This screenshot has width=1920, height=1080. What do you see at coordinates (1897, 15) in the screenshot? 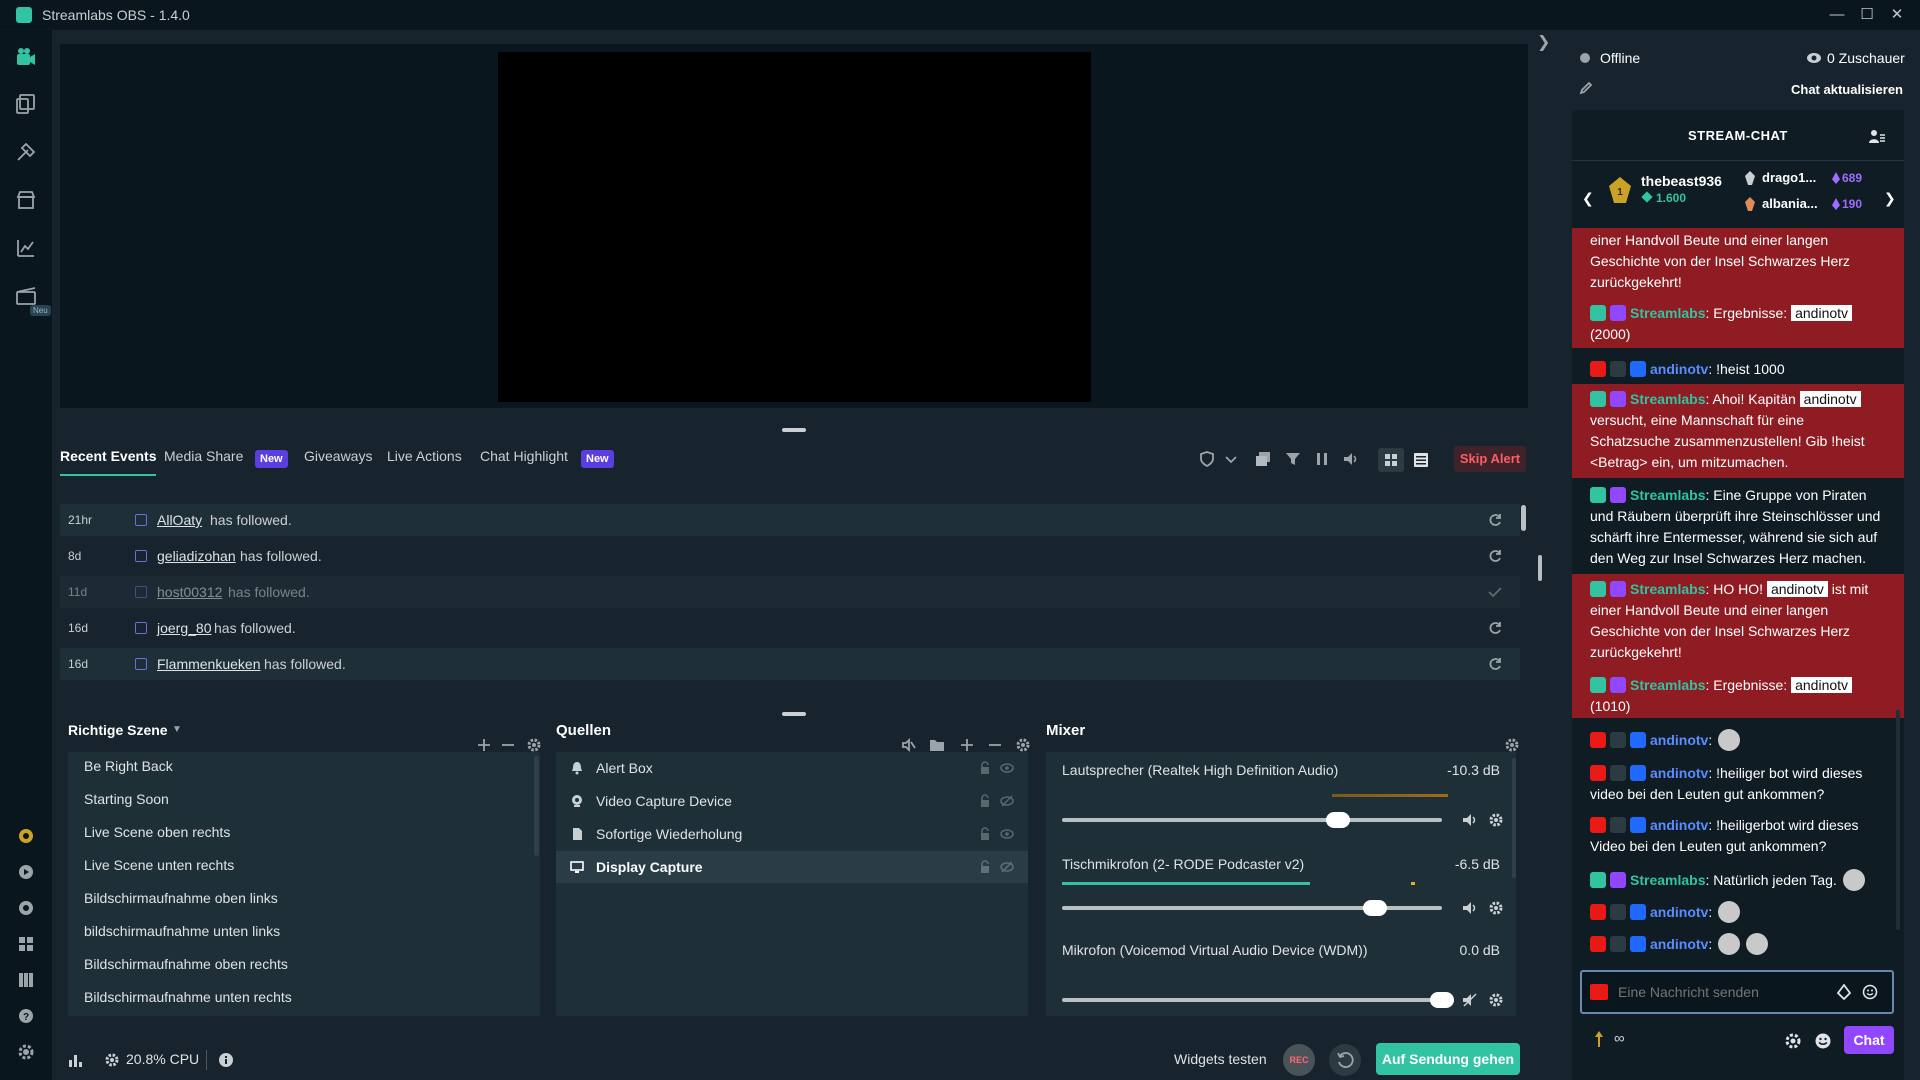
I see `close-button: ✕` at bounding box center [1897, 15].